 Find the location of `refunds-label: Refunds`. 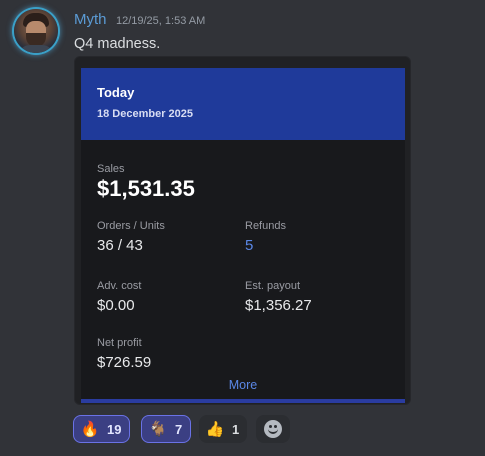

refunds-label: Refunds is located at coordinates (265, 226).